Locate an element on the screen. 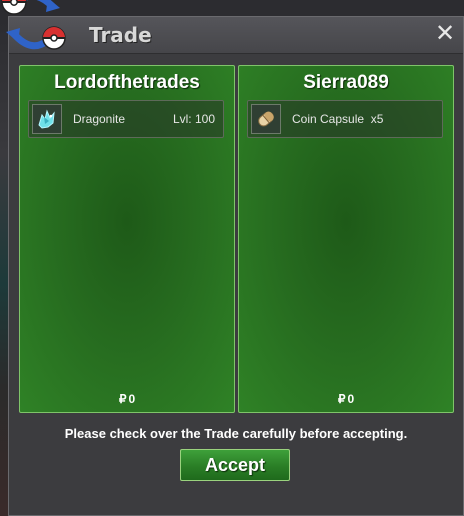  window-title: Trade is located at coordinates (120, 35).